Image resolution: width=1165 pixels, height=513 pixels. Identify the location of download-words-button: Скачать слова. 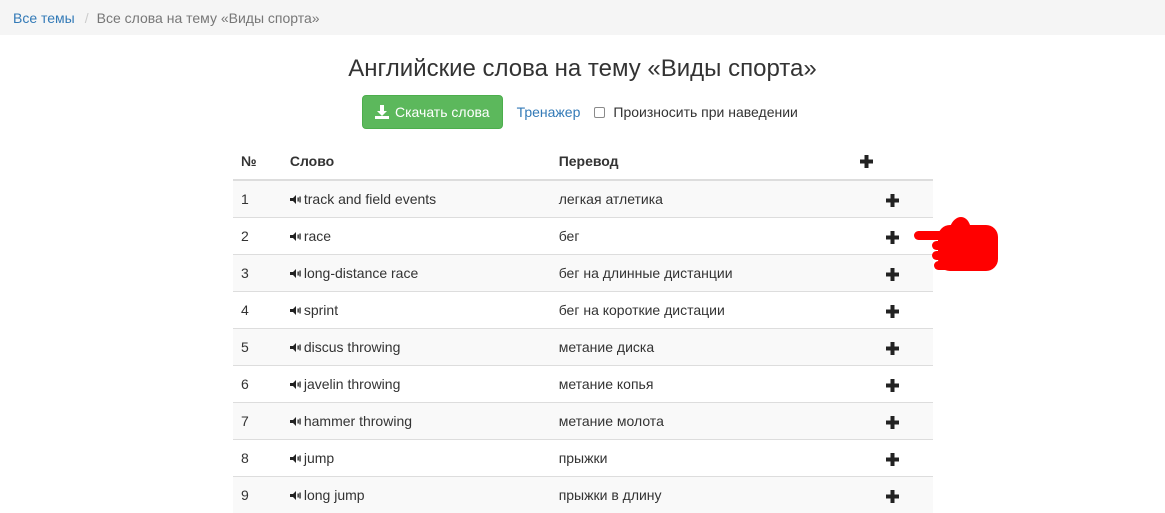
(432, 112).